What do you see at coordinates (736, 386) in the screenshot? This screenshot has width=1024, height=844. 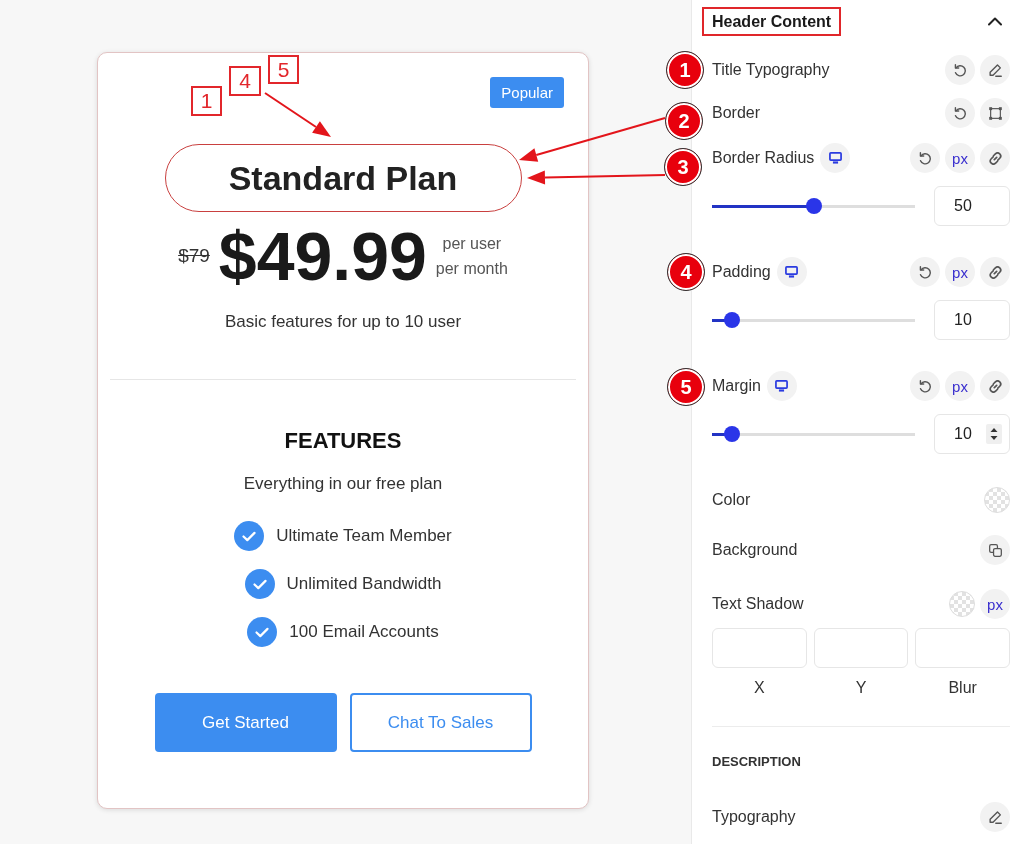 I see `control-label: Margin` at bounding box center [736, 386].